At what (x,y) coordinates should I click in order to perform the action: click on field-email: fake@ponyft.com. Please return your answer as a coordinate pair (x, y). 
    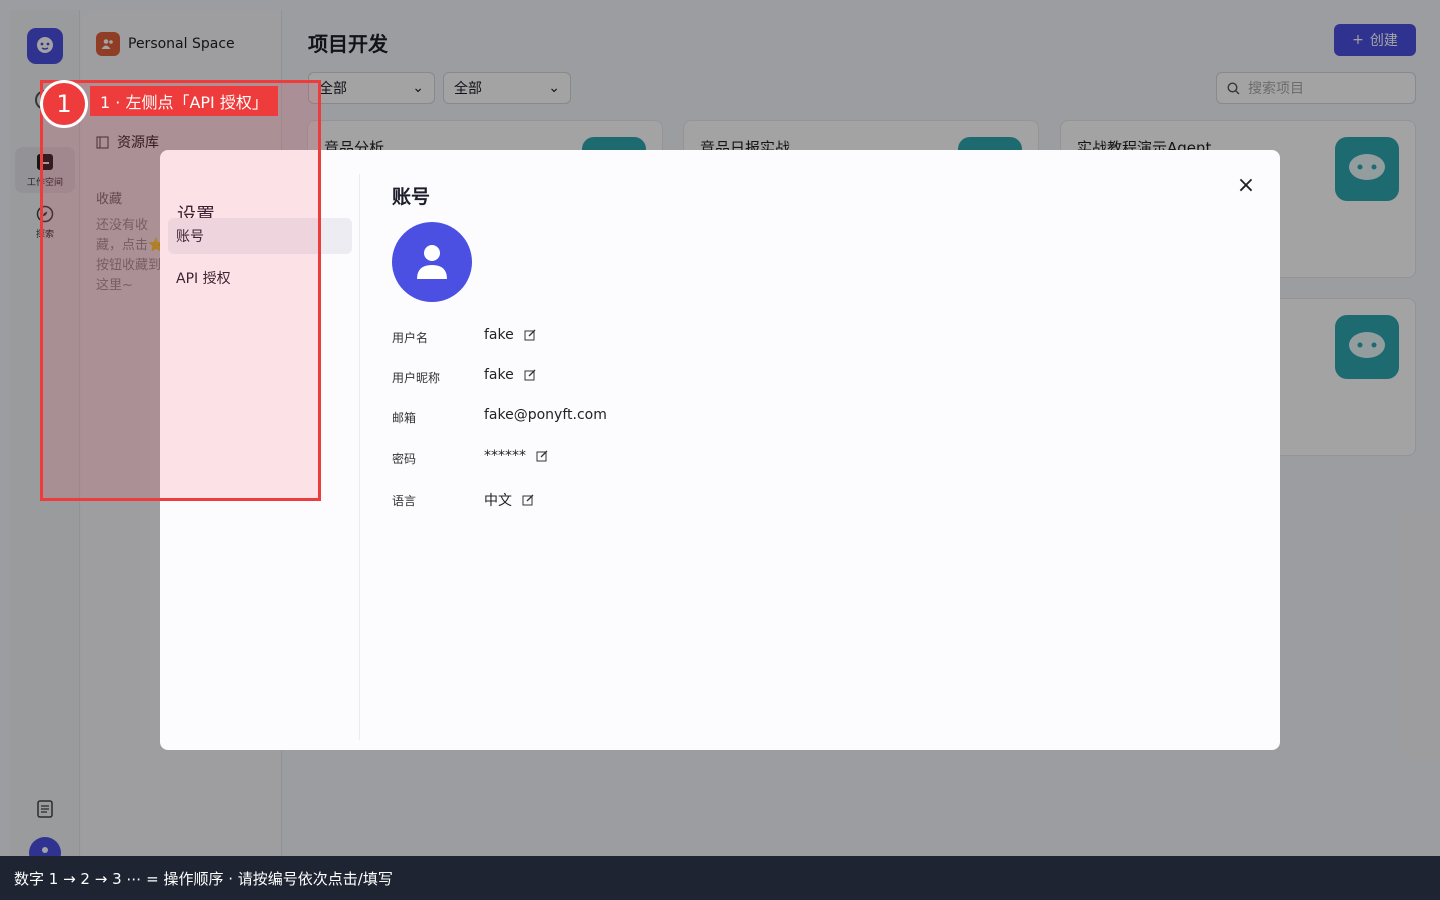
    Looking at the image, I should click on (545, 415).